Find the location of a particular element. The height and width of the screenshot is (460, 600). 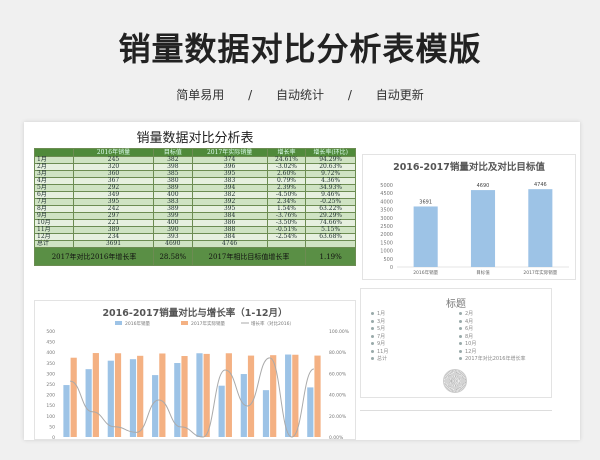

y-tick-label: 50 is located at coordinates (52, 427).